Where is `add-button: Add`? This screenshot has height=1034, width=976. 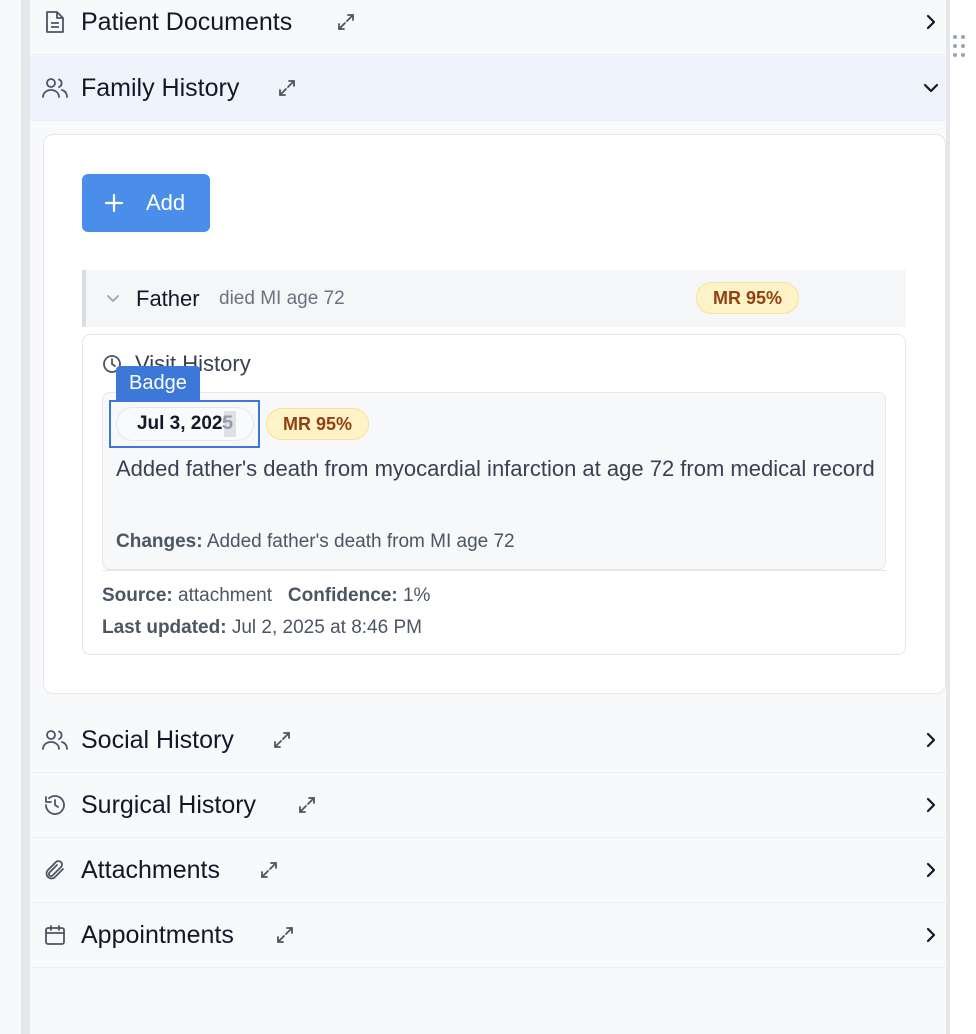
add-button: Add is located at coordinates (146, 203).